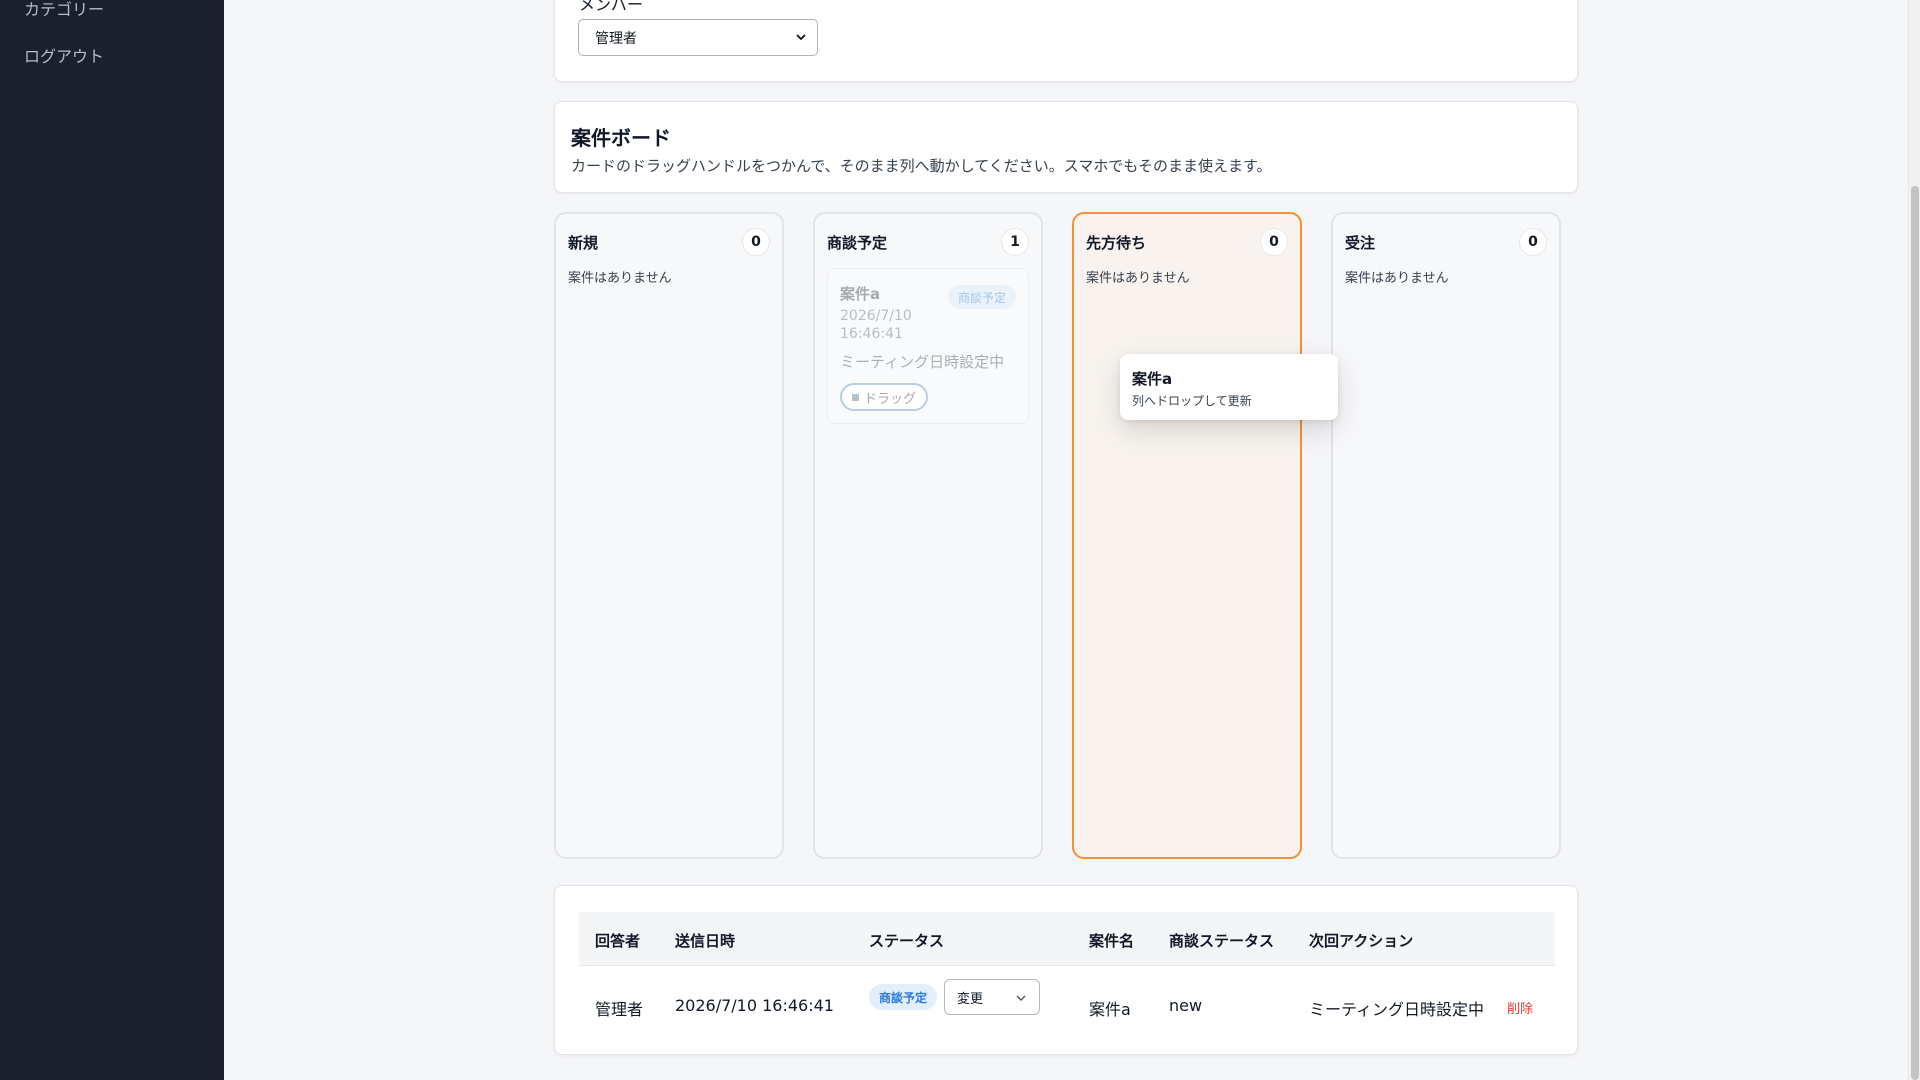 The height and width of the screenshot is (1080, 1920). Describe the element at coordinates (1229, 387) in the screenshot. I see `drag-preview-card: 案件a 列へドロップして更新` at that location.